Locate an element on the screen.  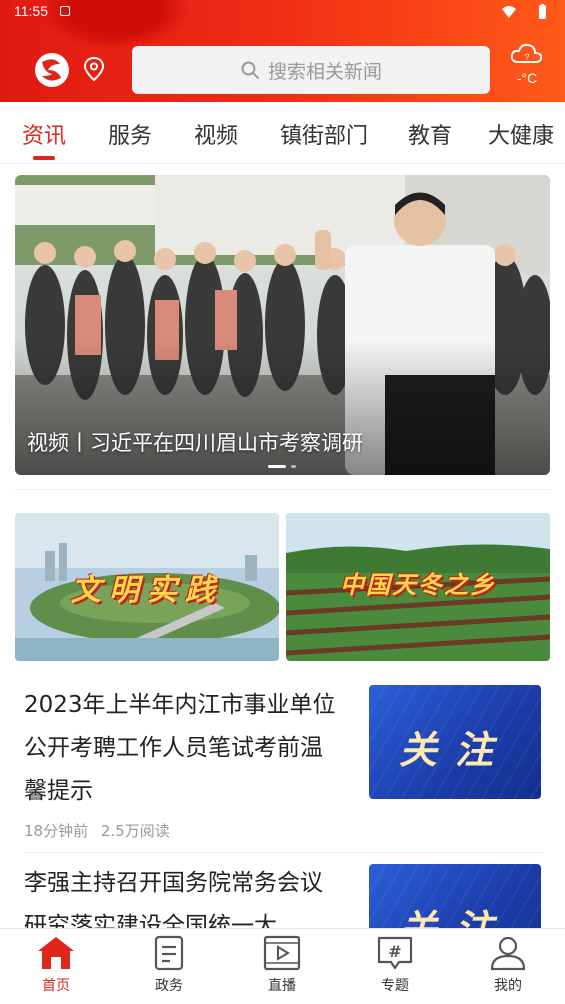
hashtag-topic-icon: # is located at coordinates (395, 953).